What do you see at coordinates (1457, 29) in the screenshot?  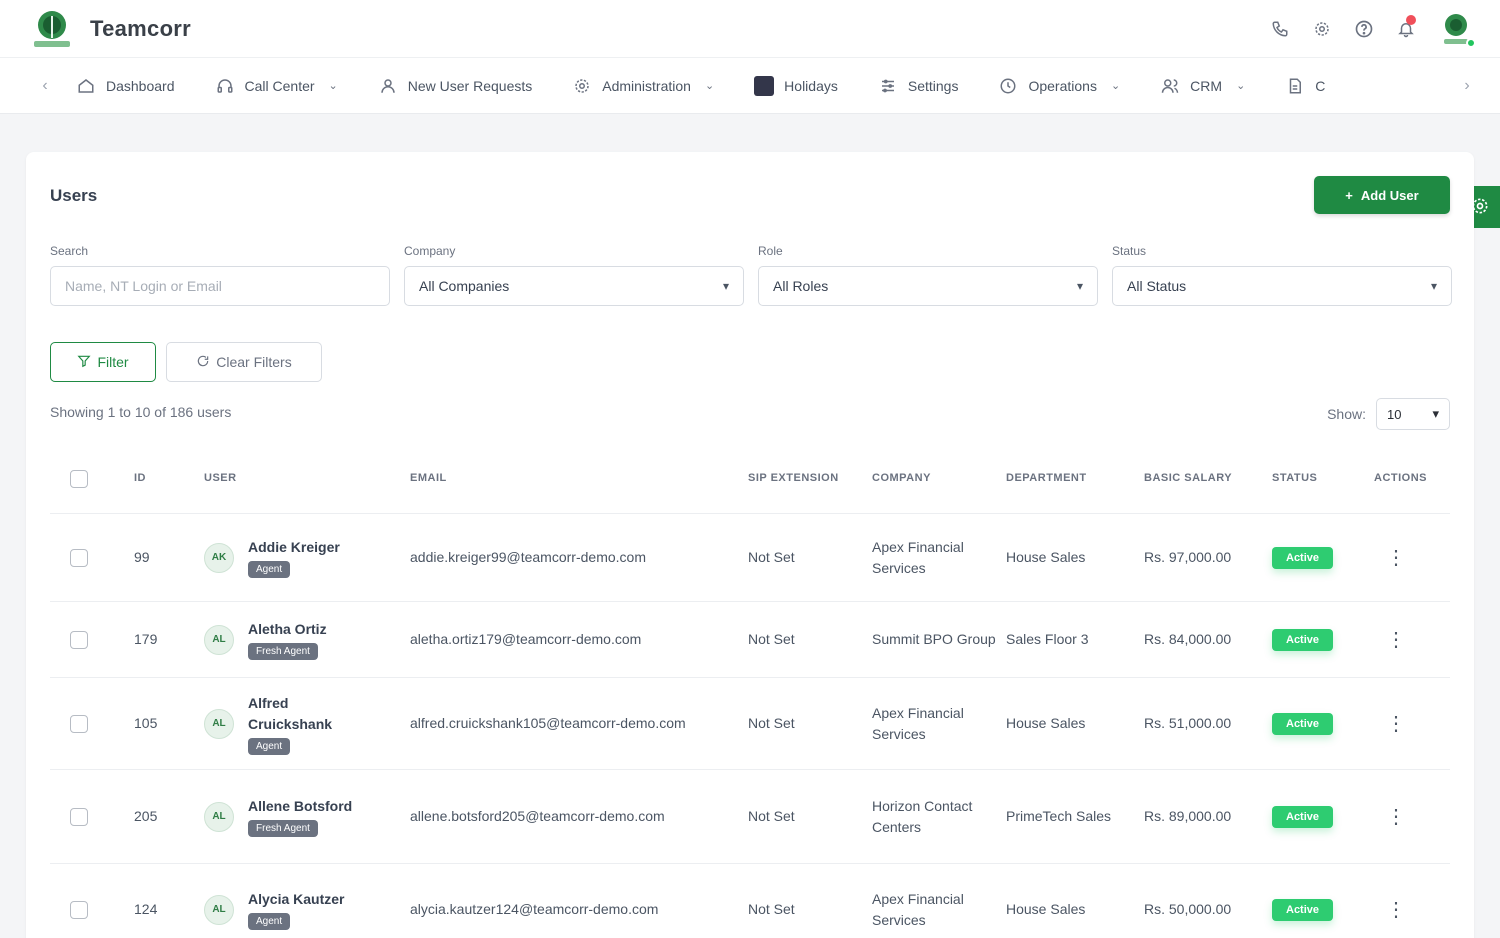 I see `user-avatar` at bounding box center [1457, 29].